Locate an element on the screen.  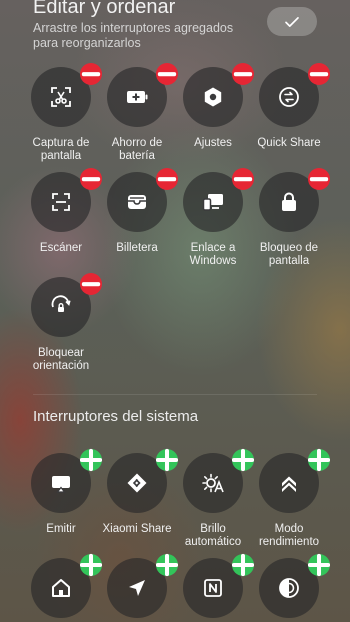
rotation-lock-icon is located at coordinates (61, 303).